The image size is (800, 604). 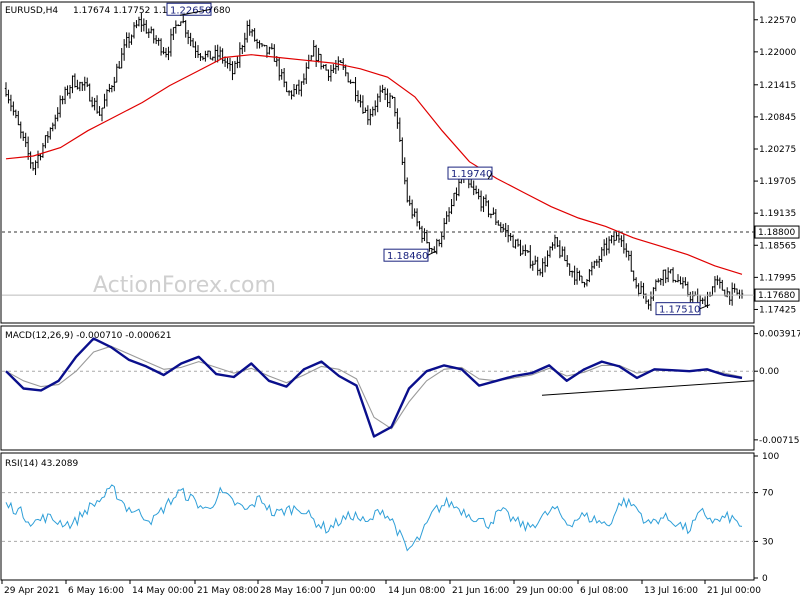 I want to click on time-tick-label: 28 May 16:00, so click(x=291, y=591).